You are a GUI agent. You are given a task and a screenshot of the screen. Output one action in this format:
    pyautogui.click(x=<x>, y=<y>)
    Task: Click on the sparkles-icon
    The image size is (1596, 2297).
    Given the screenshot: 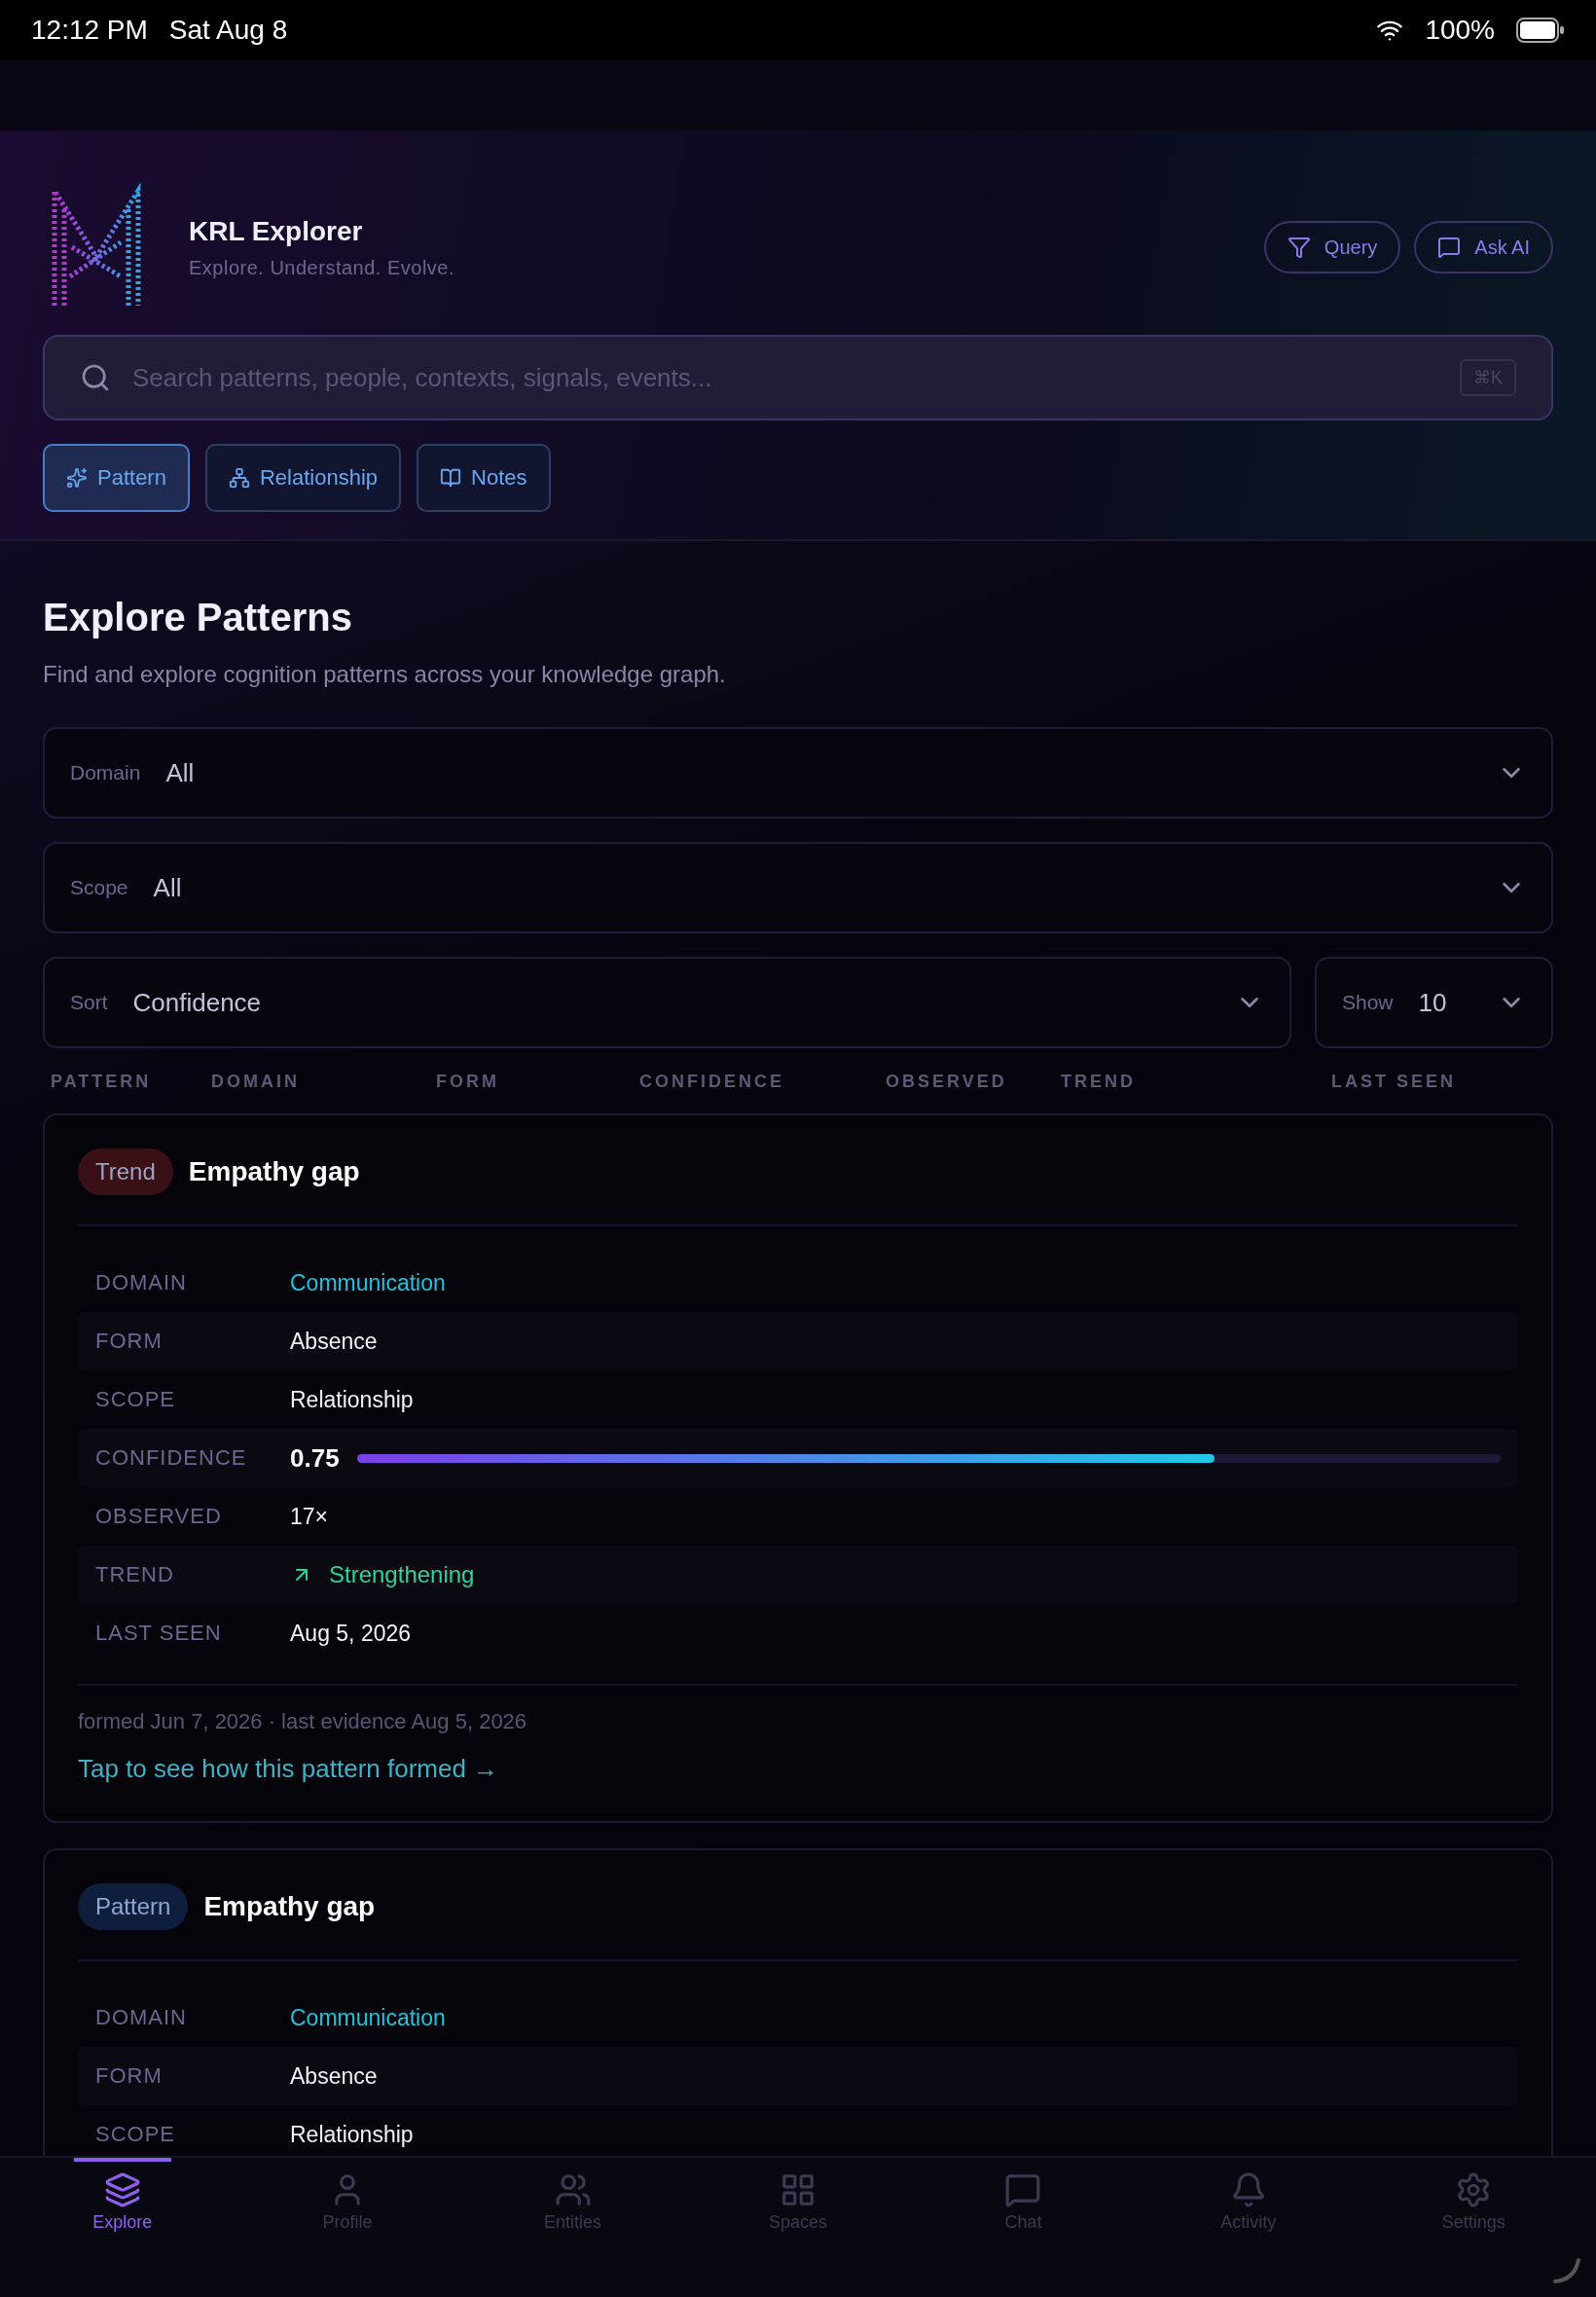 What is the action you would take?
    pyautogui.click(x=77, y=478)
    